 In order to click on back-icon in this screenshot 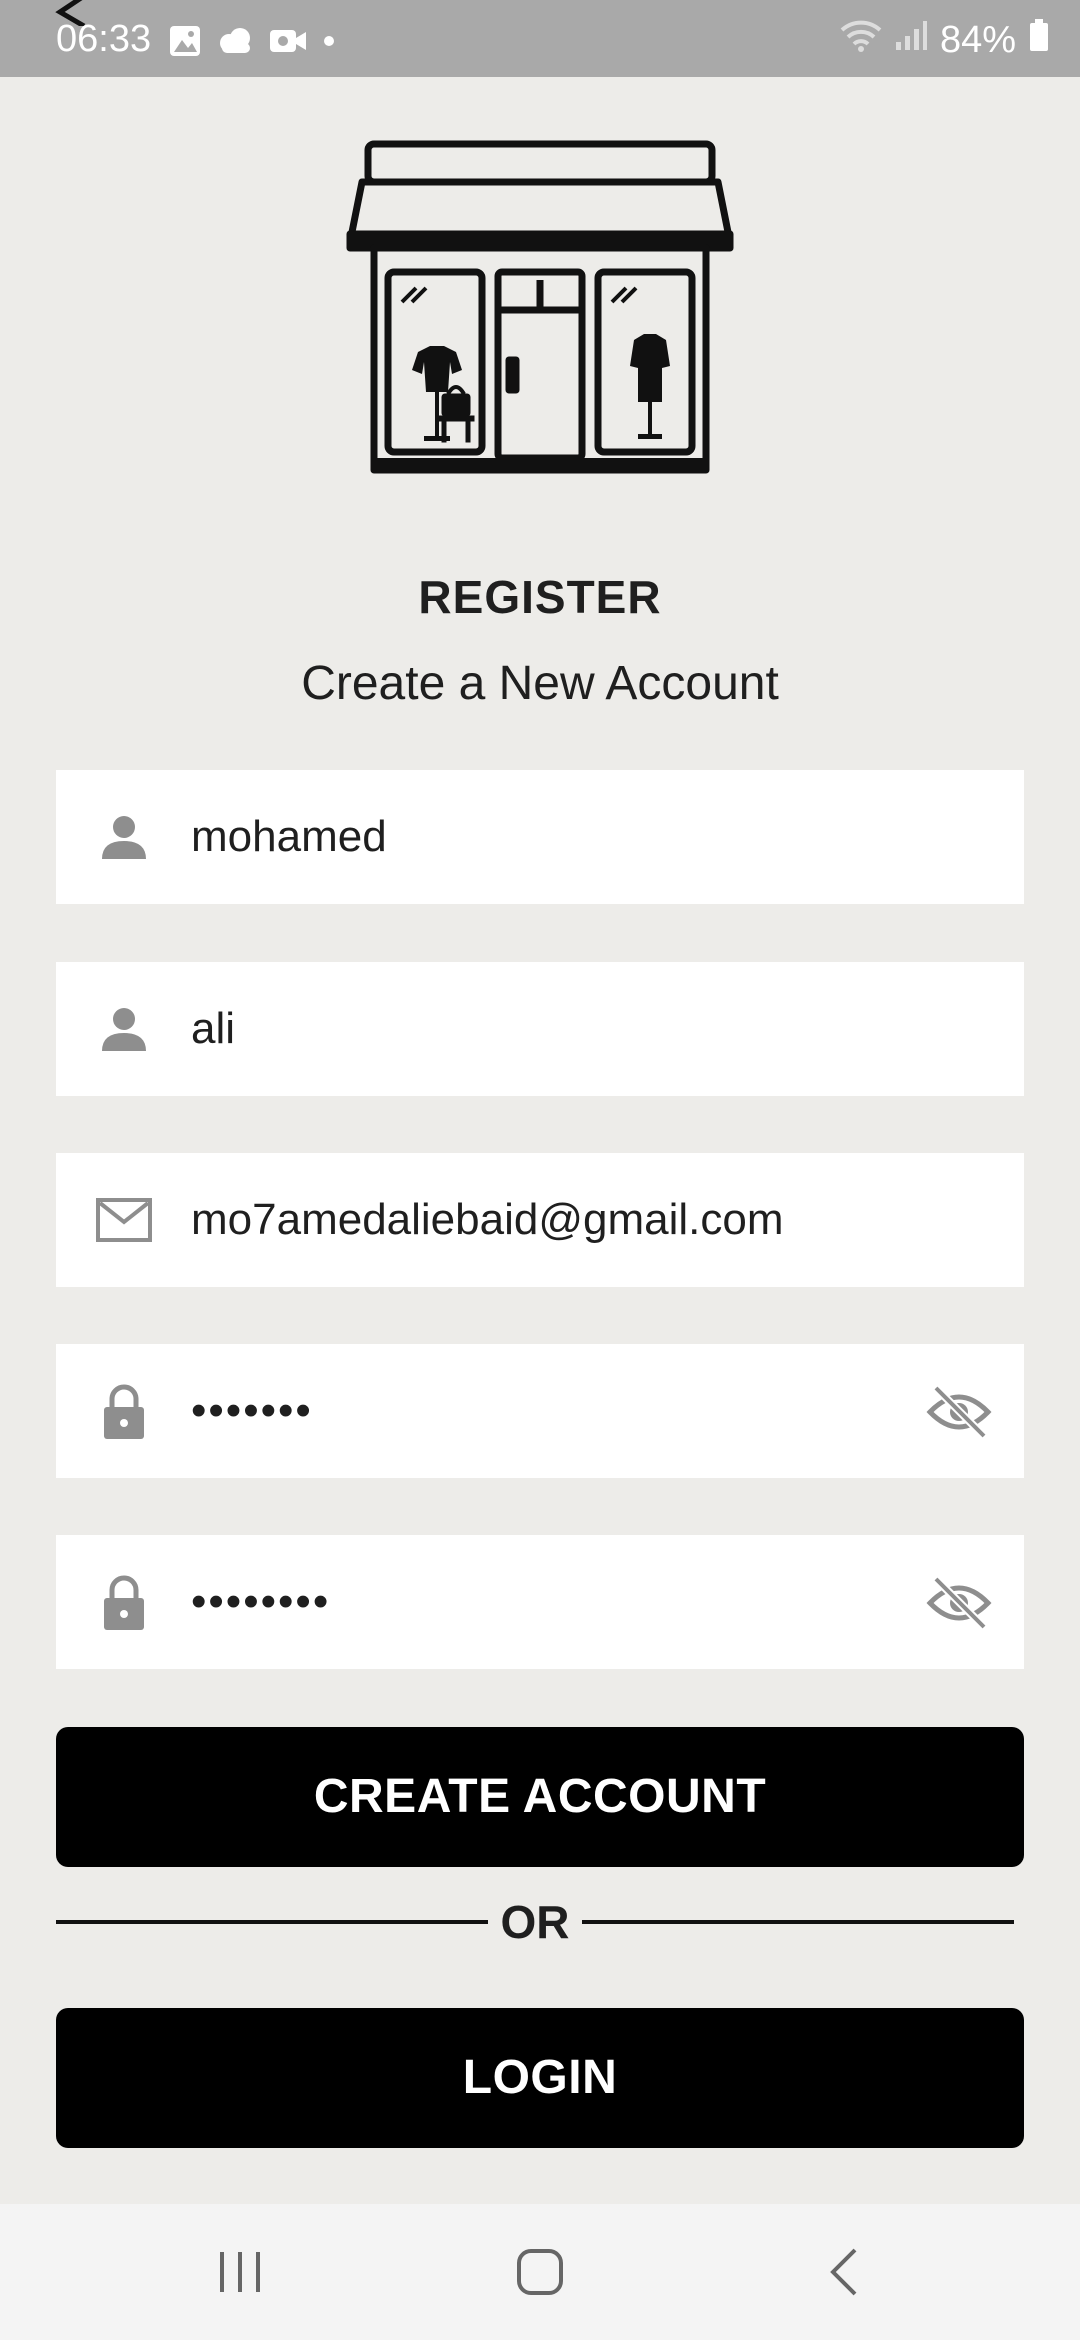, I will do `click(845, 2272)`.